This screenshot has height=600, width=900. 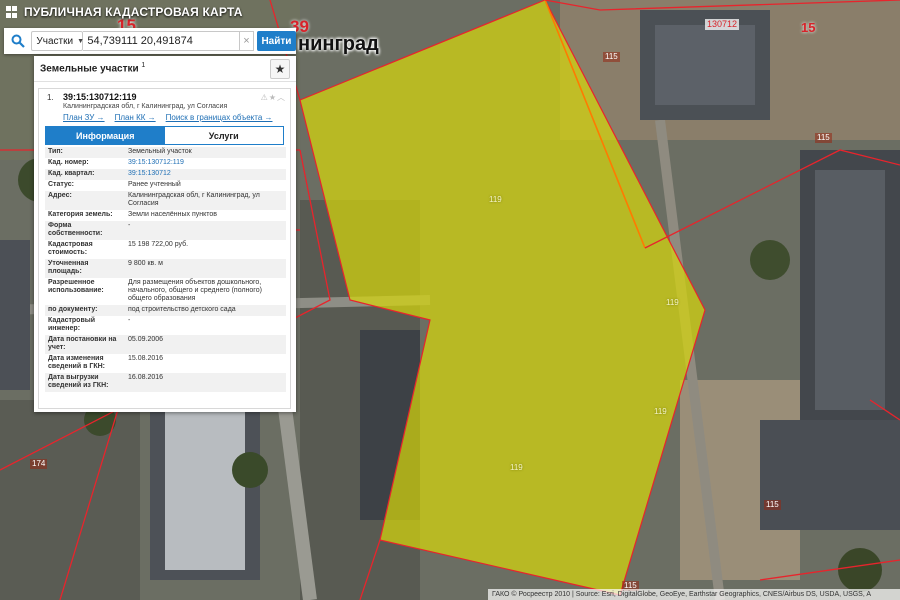 I want to click on warning-icon: ⚠, so click(x=265, y=97).